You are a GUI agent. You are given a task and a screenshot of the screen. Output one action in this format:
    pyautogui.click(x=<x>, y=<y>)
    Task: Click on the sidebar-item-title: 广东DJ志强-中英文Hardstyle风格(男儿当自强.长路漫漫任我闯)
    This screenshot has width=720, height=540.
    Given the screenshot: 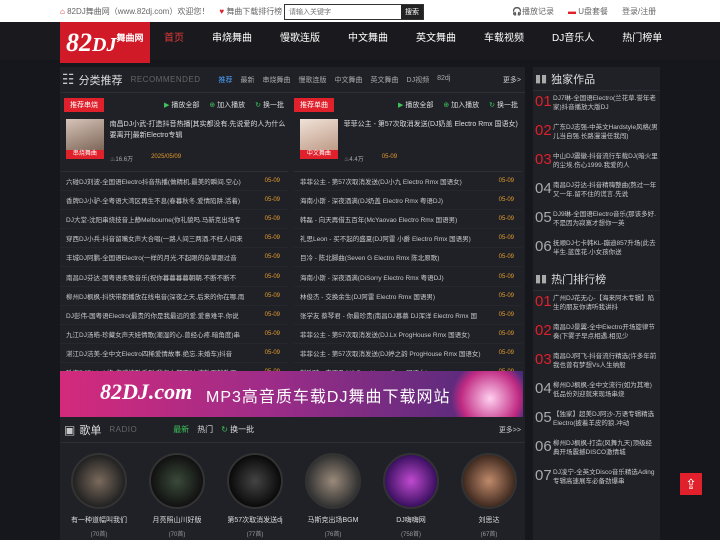 What is the action you would take?
    pyautogui.click(x=605, y=133)
    